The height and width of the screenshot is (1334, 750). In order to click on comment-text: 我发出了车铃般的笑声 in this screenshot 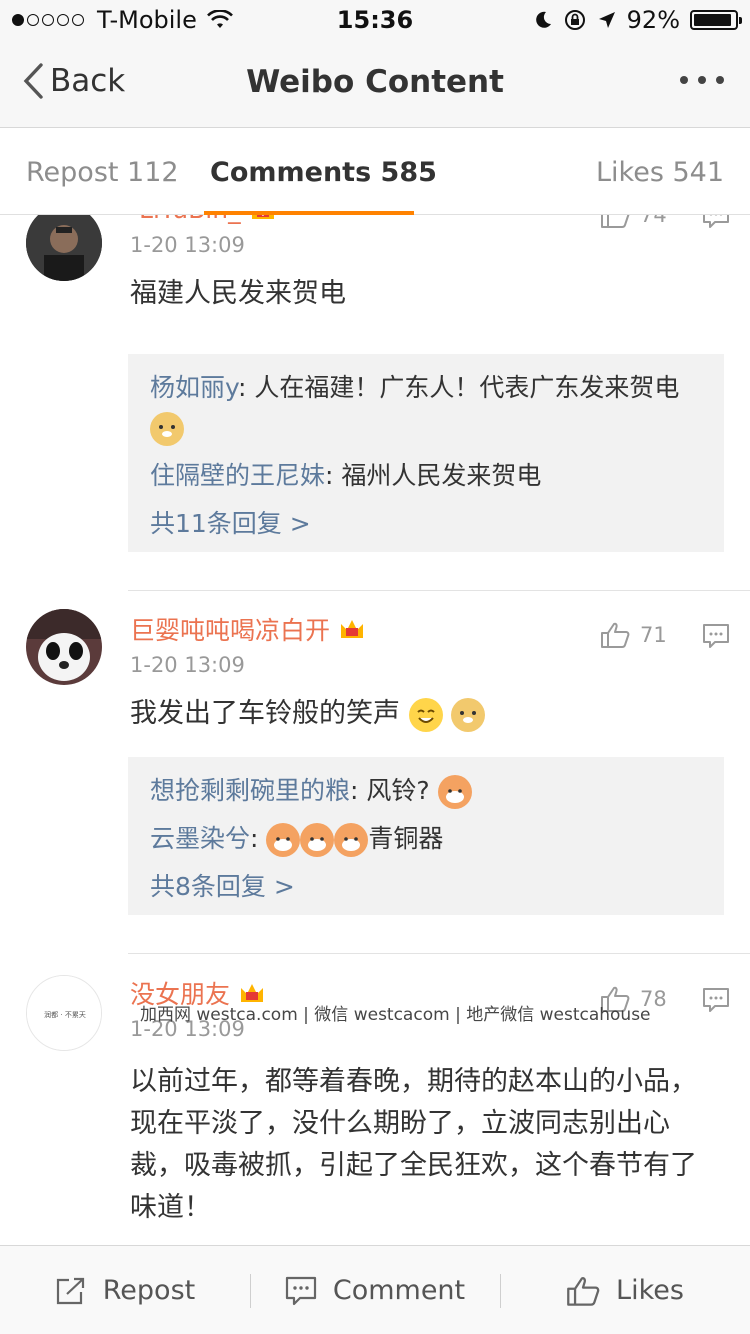, I will do `click(425, 714)`.